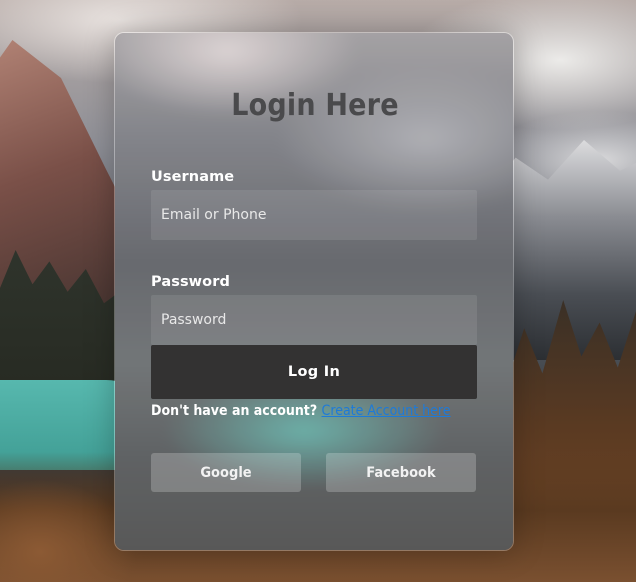 This screenshot has height=582, width=636. I want to click on facebook-login-button: Facebook, so click(401, 472).